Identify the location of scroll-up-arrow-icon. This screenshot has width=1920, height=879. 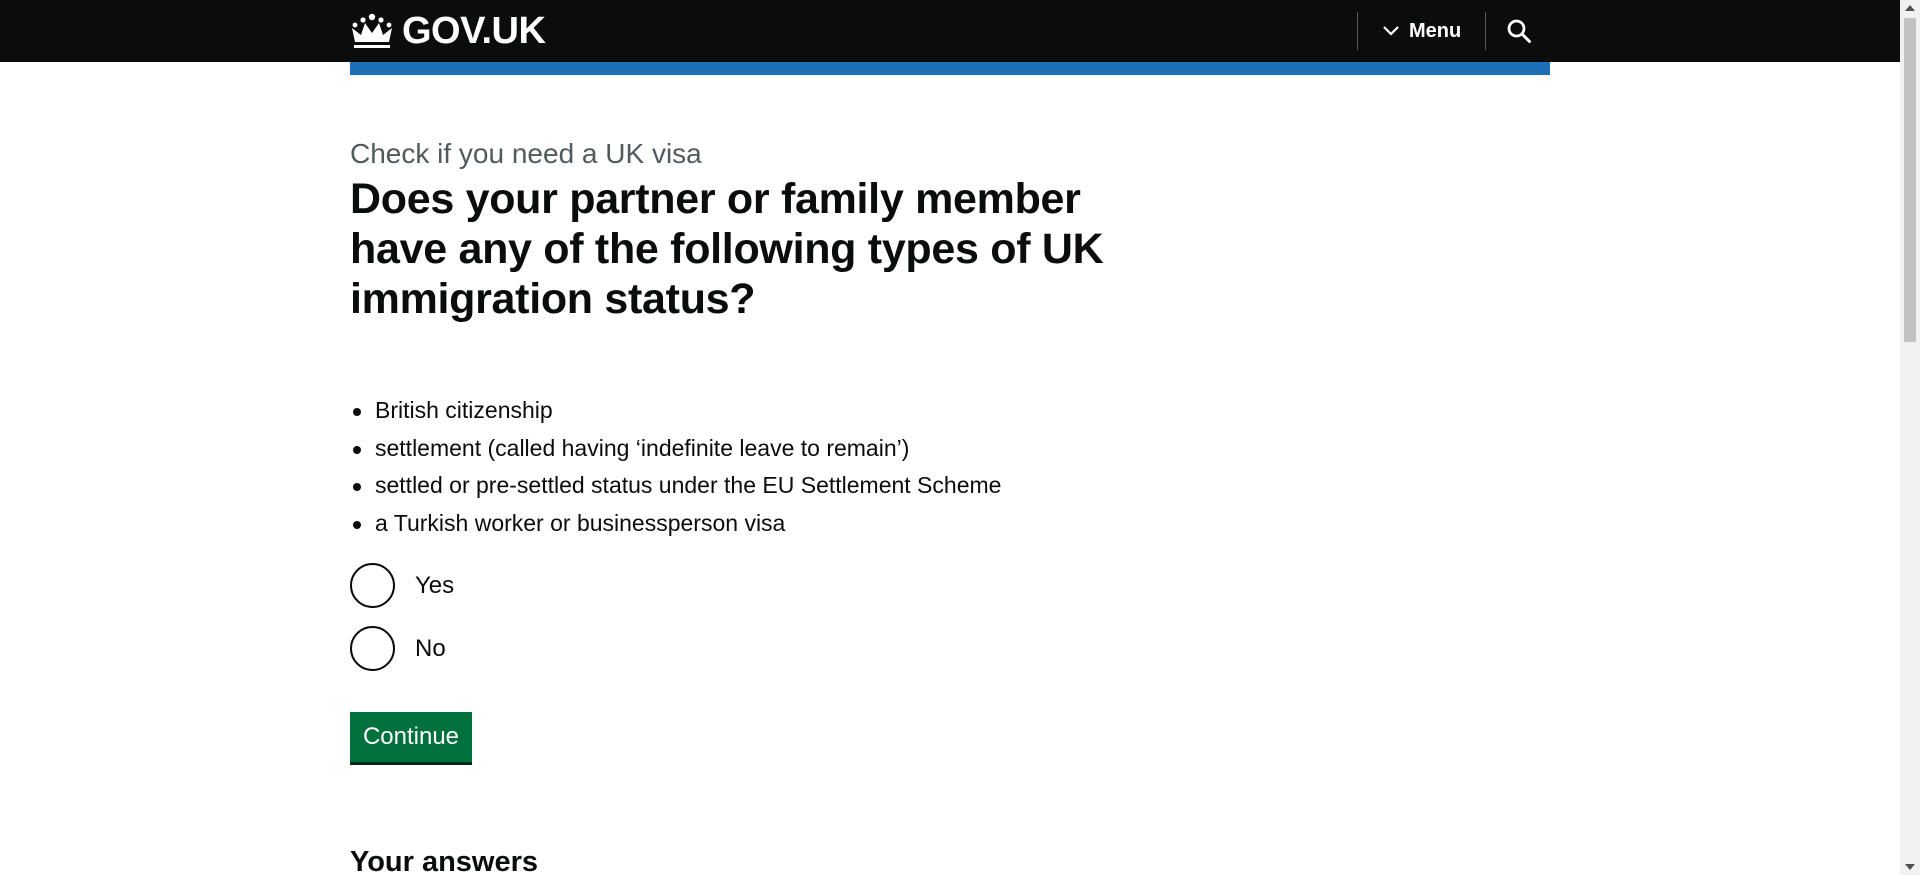
(1910, 8).